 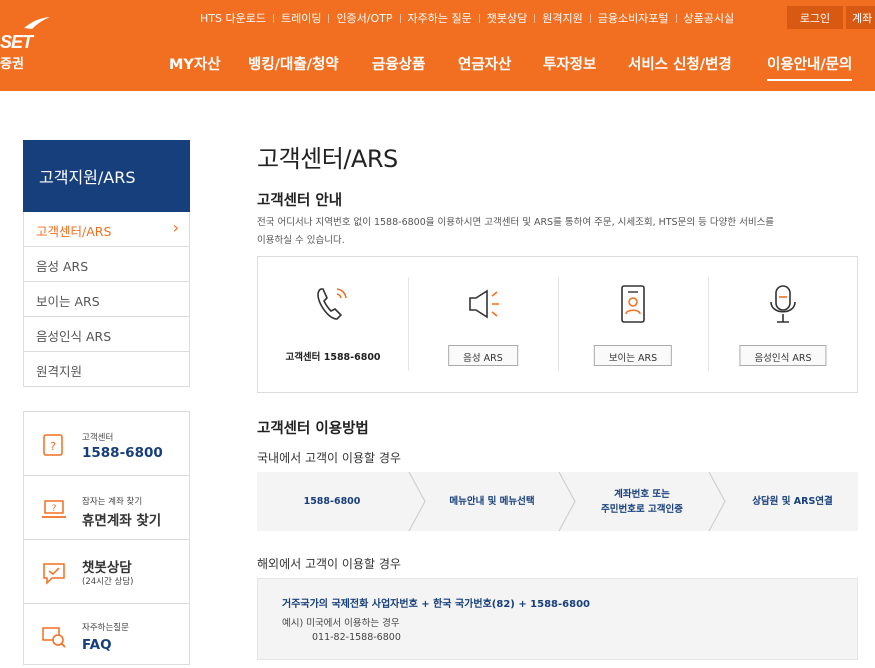 What do you see at coordinates (329, 458) in the screenshot?
I see `domestic-heading: 국내에서 고객이 이용할 경우` at bounding box center [329, 458].